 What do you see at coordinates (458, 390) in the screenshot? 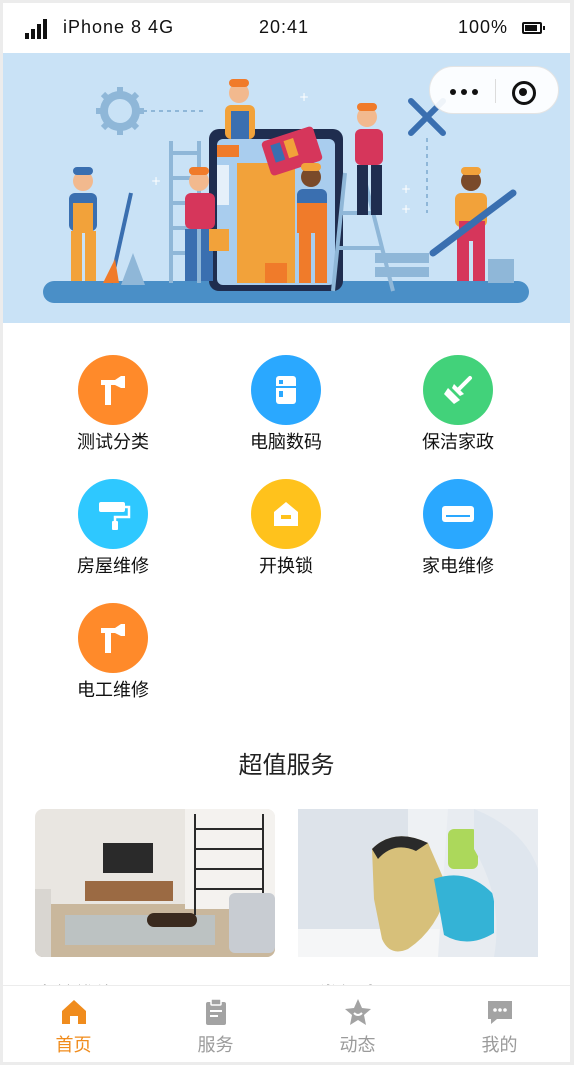
I see `broom-icon` at bounding box center [458, 390].